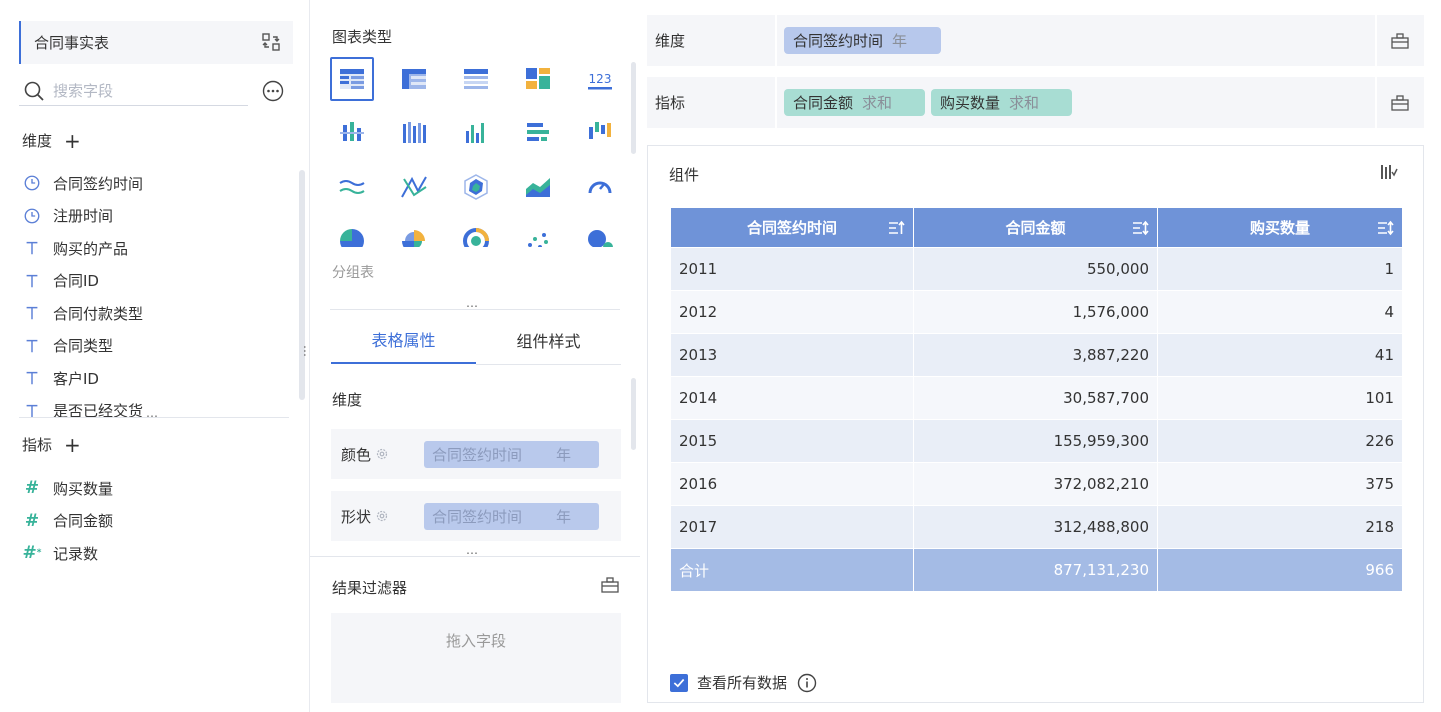  I want to click on column-header: 合同签约时间, so click(792, 227).